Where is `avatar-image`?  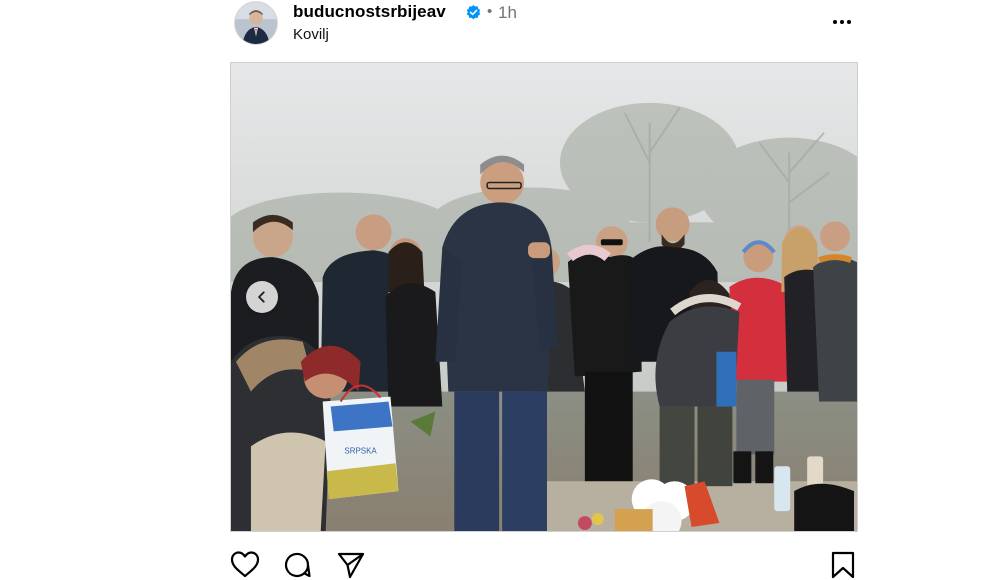
avatar-image is located at coordinates (256, 23).